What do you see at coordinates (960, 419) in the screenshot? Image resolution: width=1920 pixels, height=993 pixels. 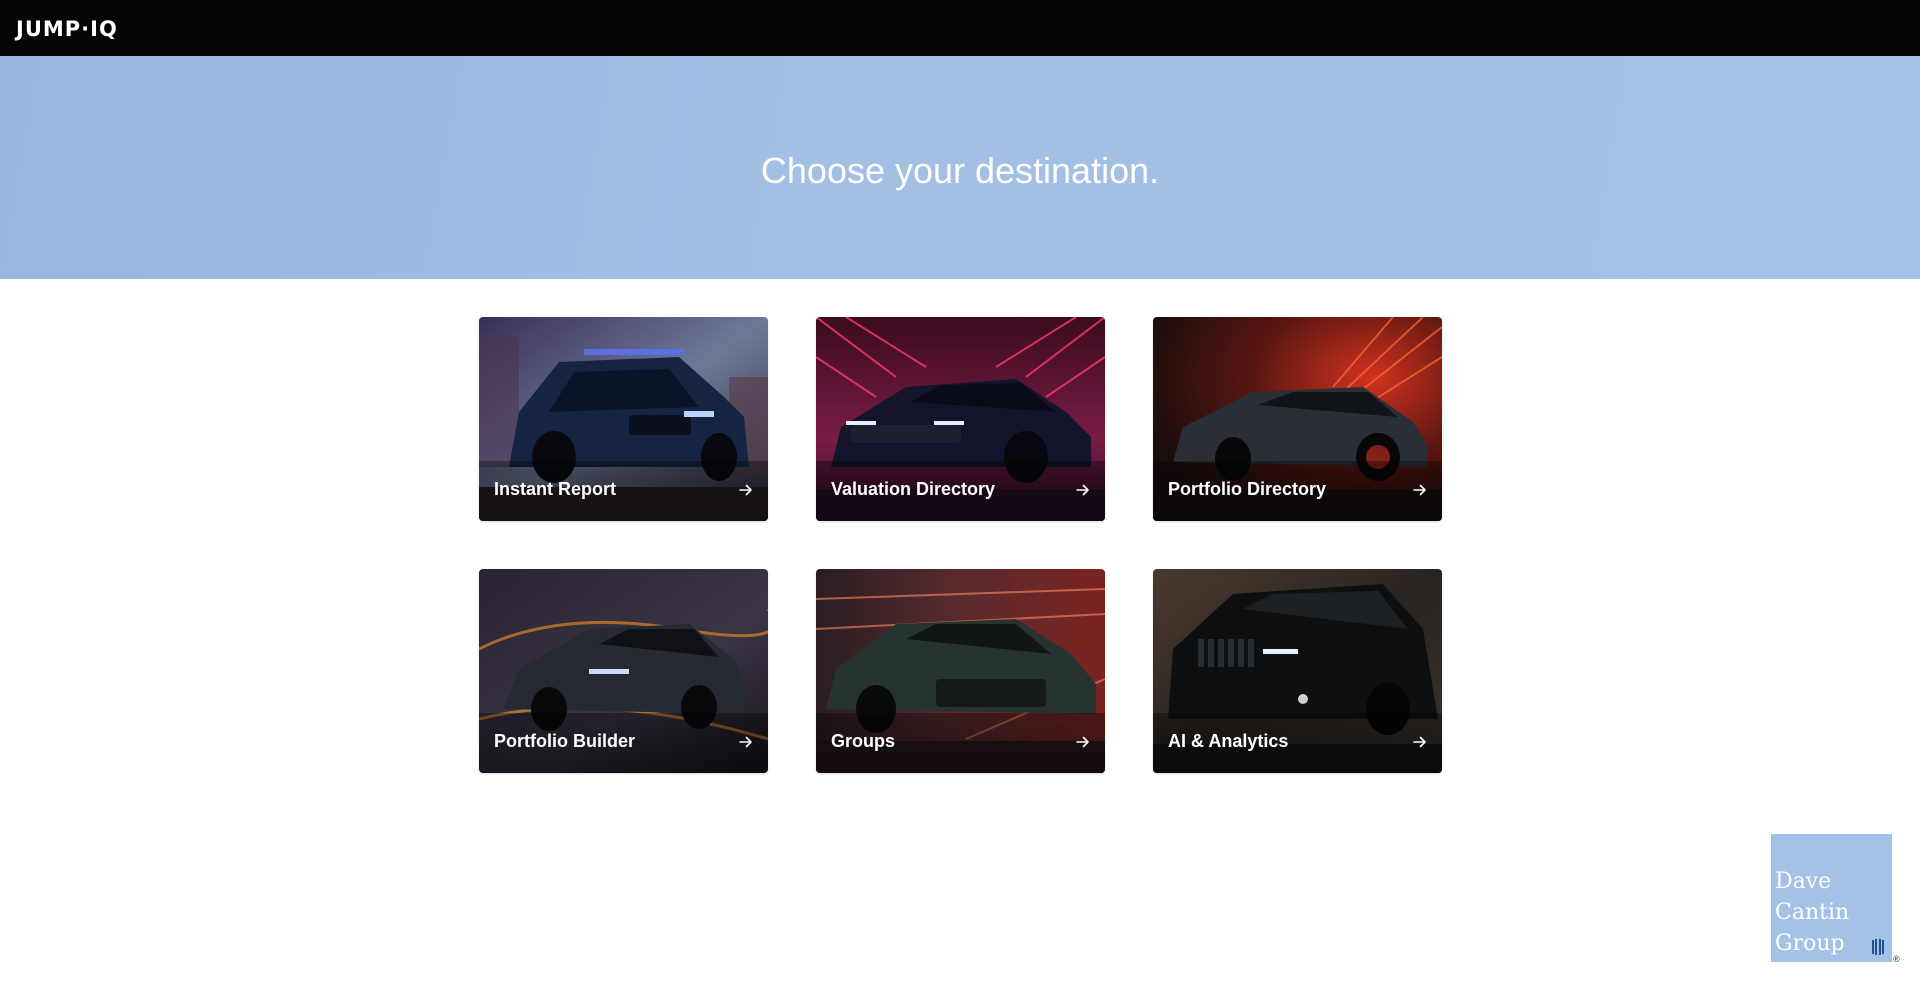 I see `destination-card-valuation-directory: Valuation Directory` at bounding box center [960, 419].